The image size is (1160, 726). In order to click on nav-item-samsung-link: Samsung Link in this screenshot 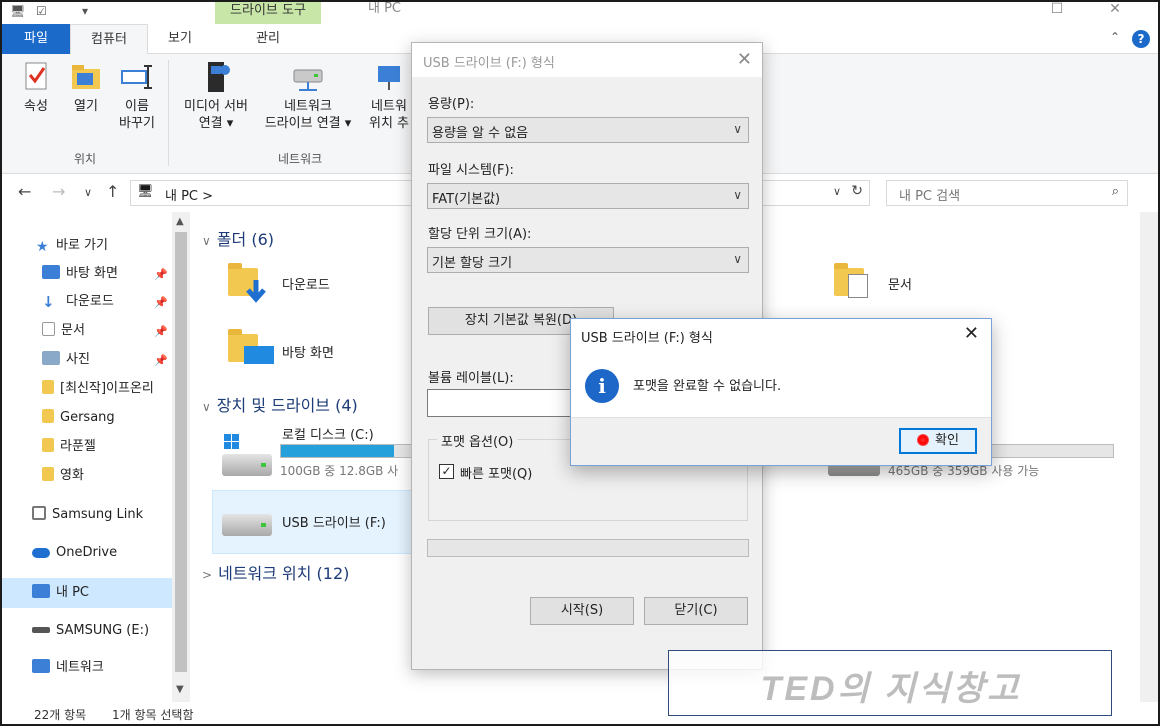, I will do `click(87, 515)`.